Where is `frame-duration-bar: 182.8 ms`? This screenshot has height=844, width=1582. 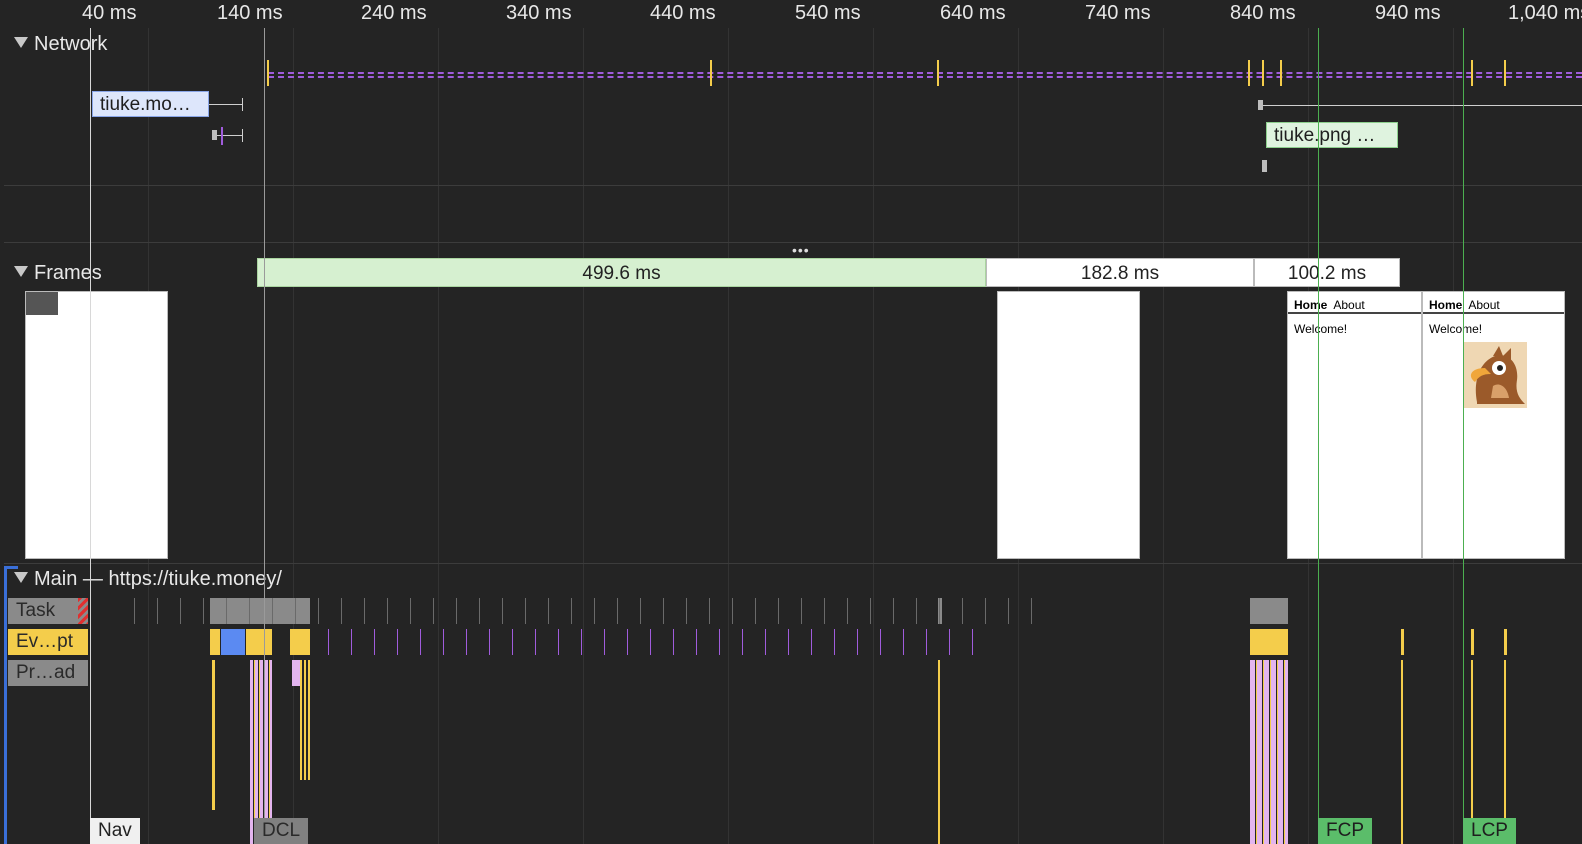 frame-duration-bar: 182.8 ms is located at coordinates (1120, 272).